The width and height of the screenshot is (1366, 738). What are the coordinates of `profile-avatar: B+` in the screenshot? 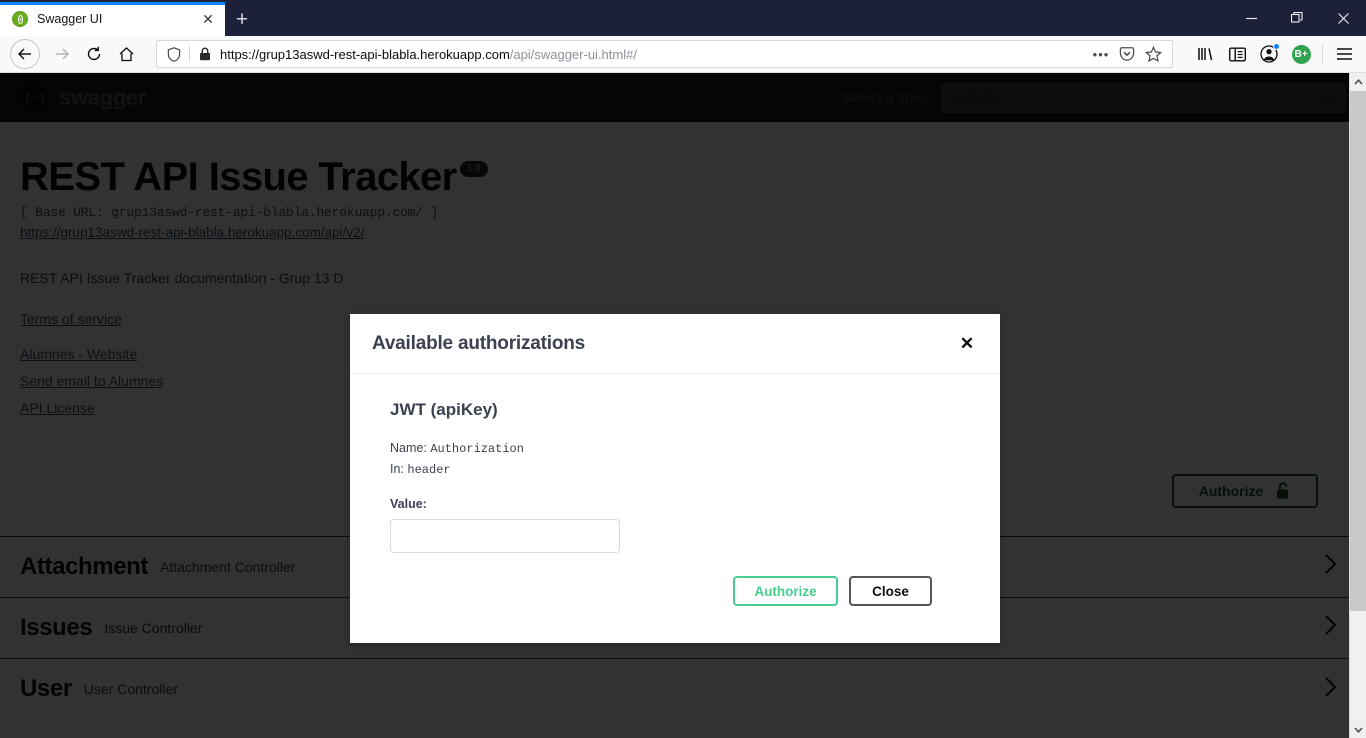 It's located at (1301, 54).